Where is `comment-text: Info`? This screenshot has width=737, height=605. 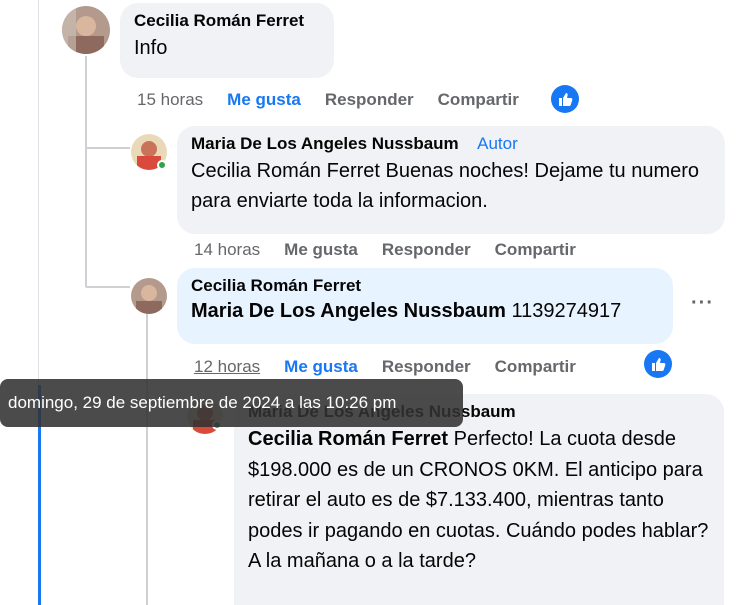
comment-text: Info is located at coordinates (151, 48).